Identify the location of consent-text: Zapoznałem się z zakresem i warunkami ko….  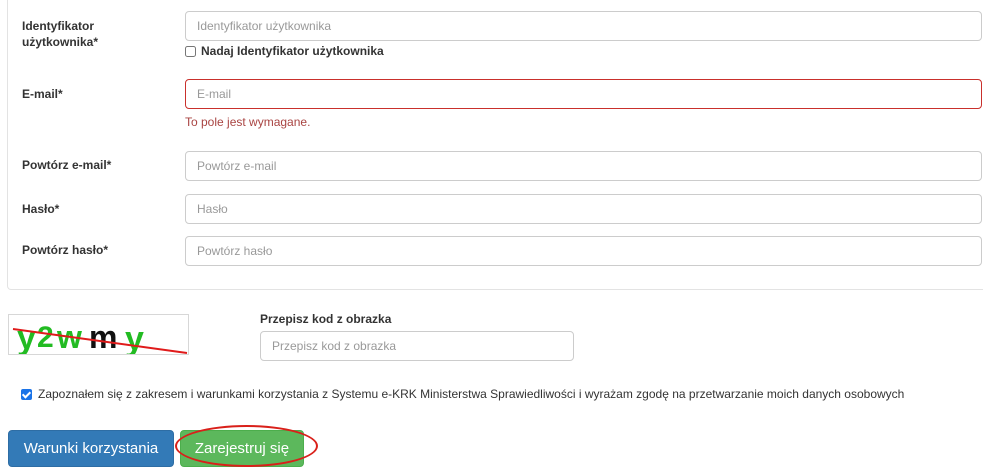
(471, 394).